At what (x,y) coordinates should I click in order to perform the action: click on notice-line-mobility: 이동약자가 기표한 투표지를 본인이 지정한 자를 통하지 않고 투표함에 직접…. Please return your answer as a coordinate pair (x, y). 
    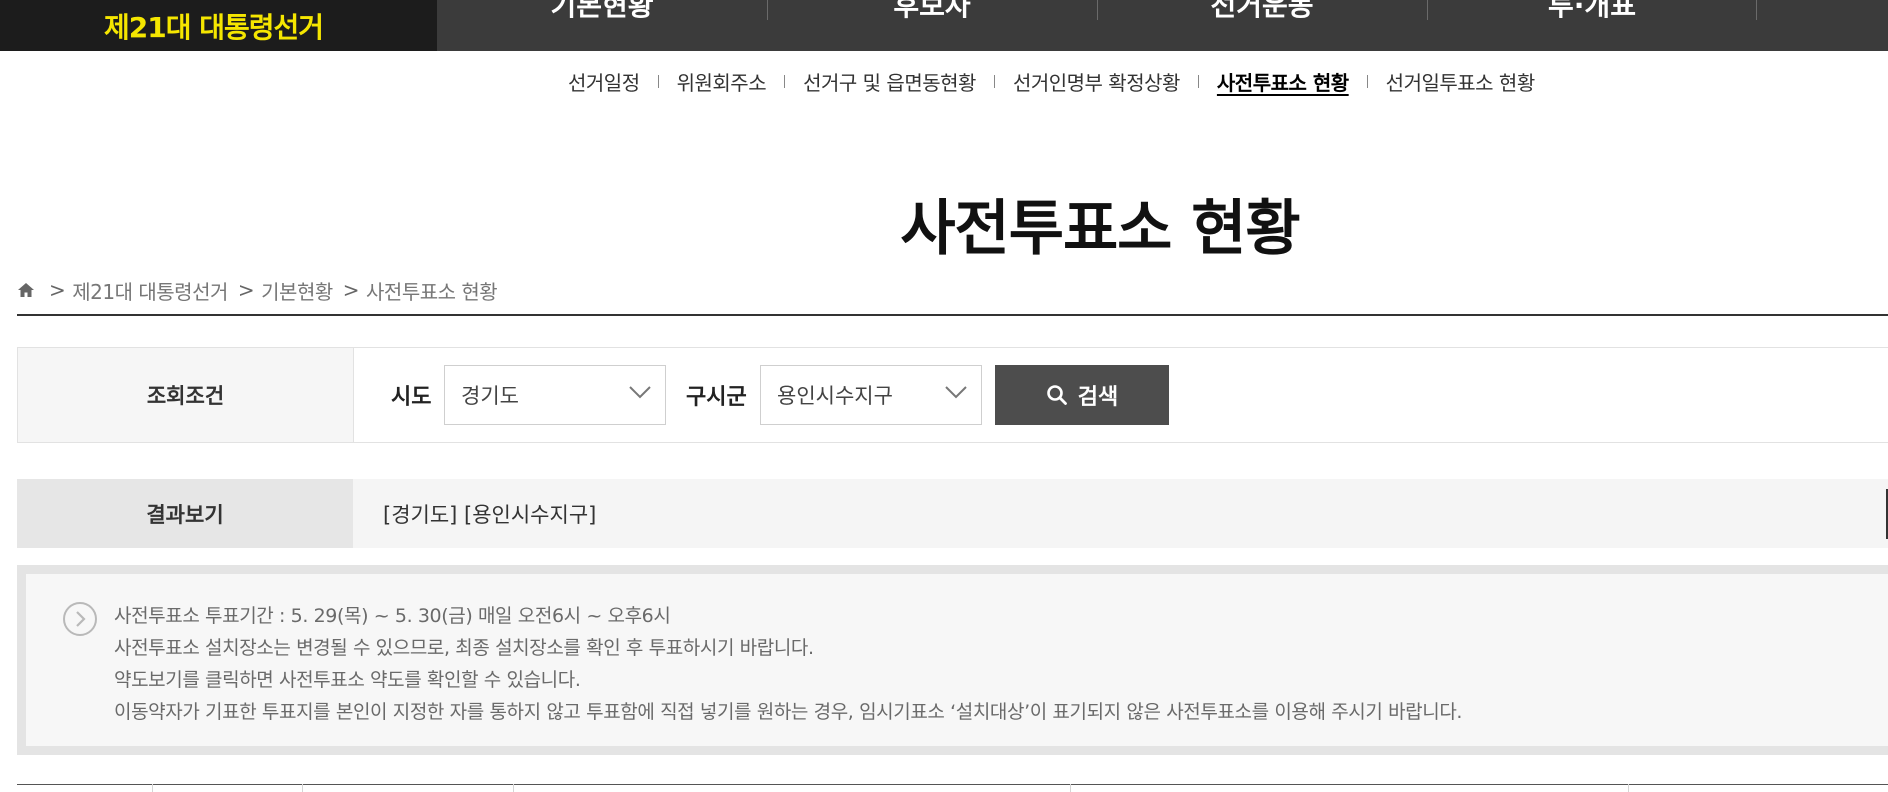
    Looking at the image, I should click on (788, 712).